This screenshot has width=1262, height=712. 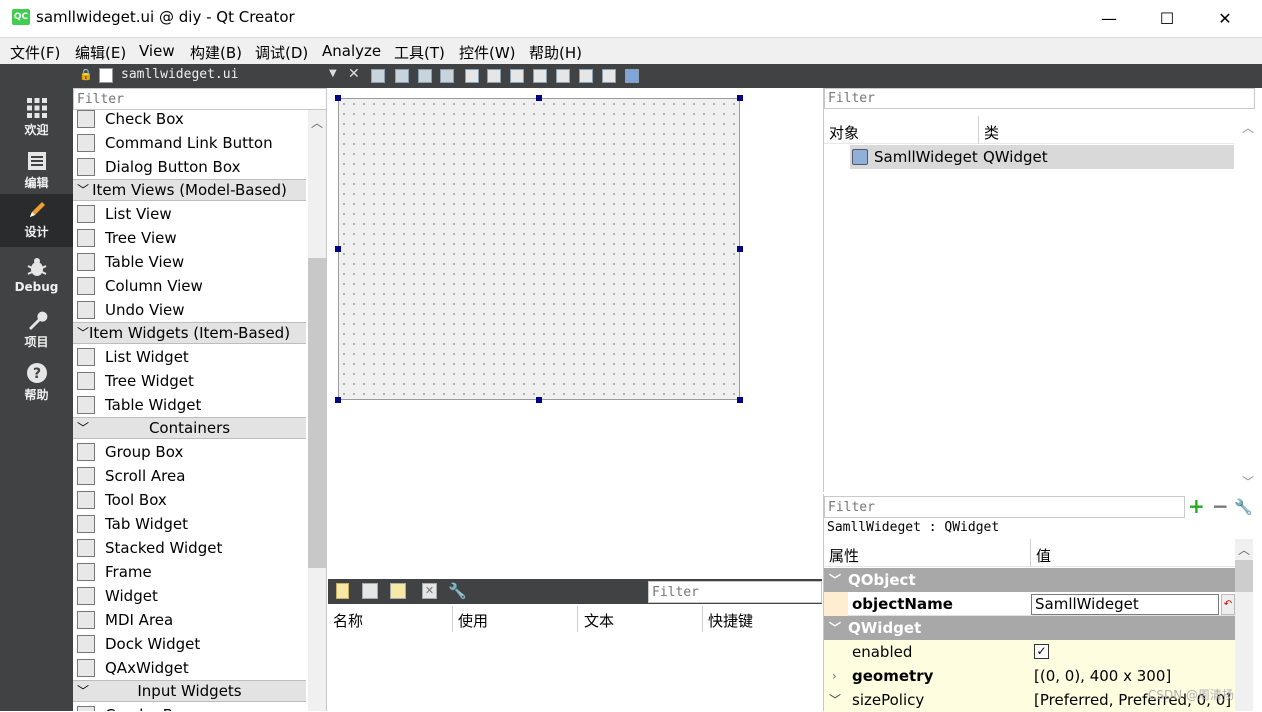 What do you see at coordinates (835, 700) in the screenshot?
I see `chevron-down-icon: ﹀` at bounding box center [835, 700].